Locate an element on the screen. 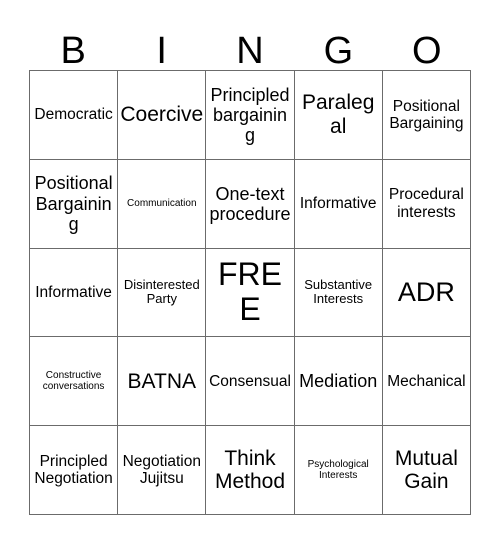 The image size is (500, 544). bingo-header: B I N G O is located at coordinates (250, 46).